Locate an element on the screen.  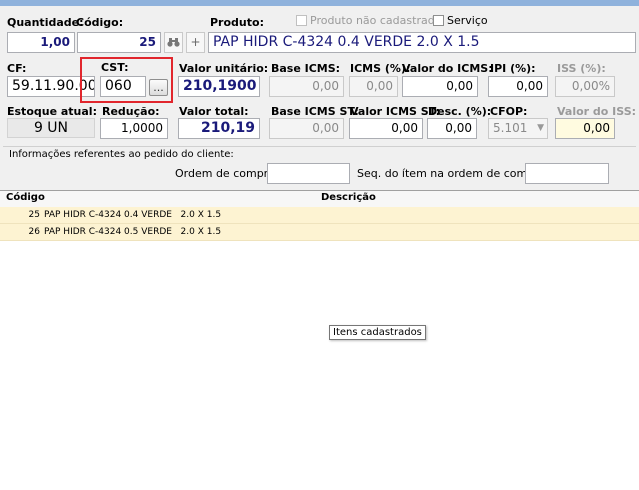
valor-icms-field: 0,00 is located at coordinates (440, 86).